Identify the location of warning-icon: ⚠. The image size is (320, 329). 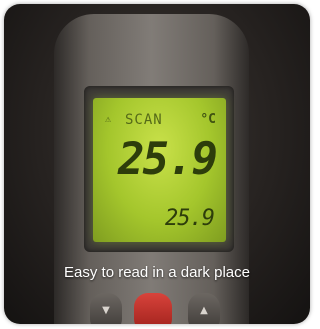
(108, 119).